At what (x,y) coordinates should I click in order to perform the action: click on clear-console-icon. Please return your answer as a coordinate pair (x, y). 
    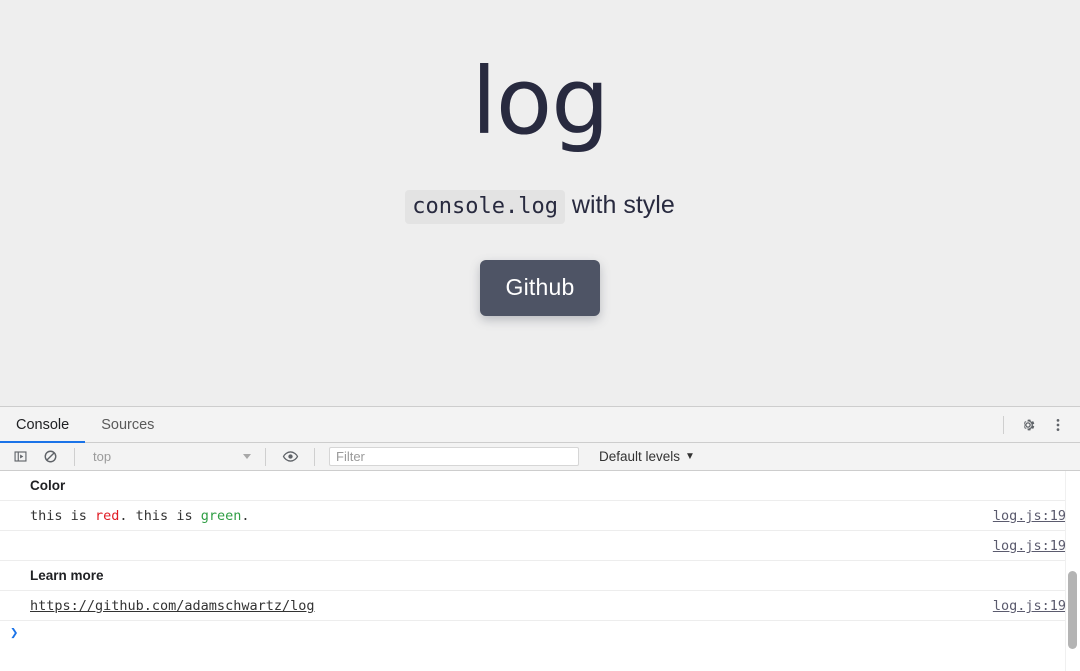
    Looking at the image, I should click on (50, 457).